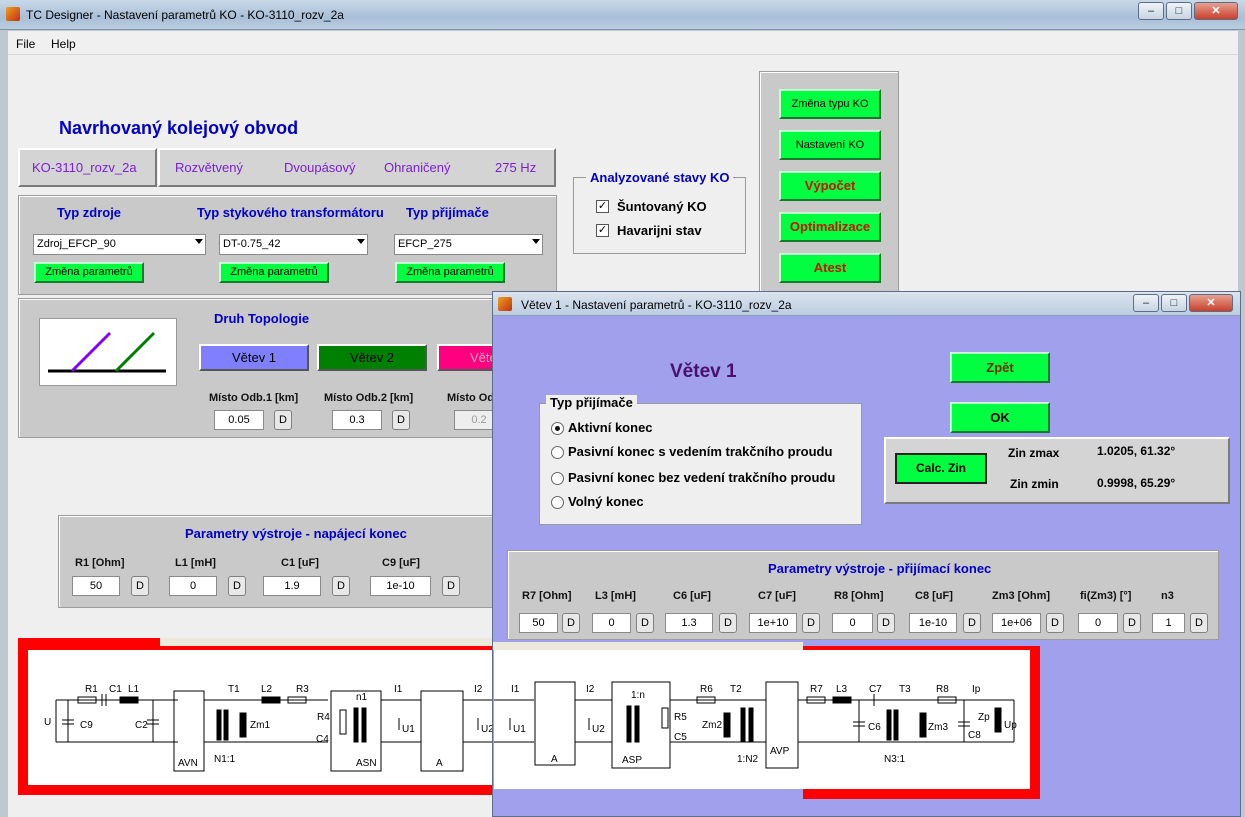 Image resolution: width=1245 pixels, height=817 pixels. What do you see at coordinates (1021, 596) in the screenshot?
I see `zm3-label: Zm3 [Ohm]` at bounding box center [1021, 596].